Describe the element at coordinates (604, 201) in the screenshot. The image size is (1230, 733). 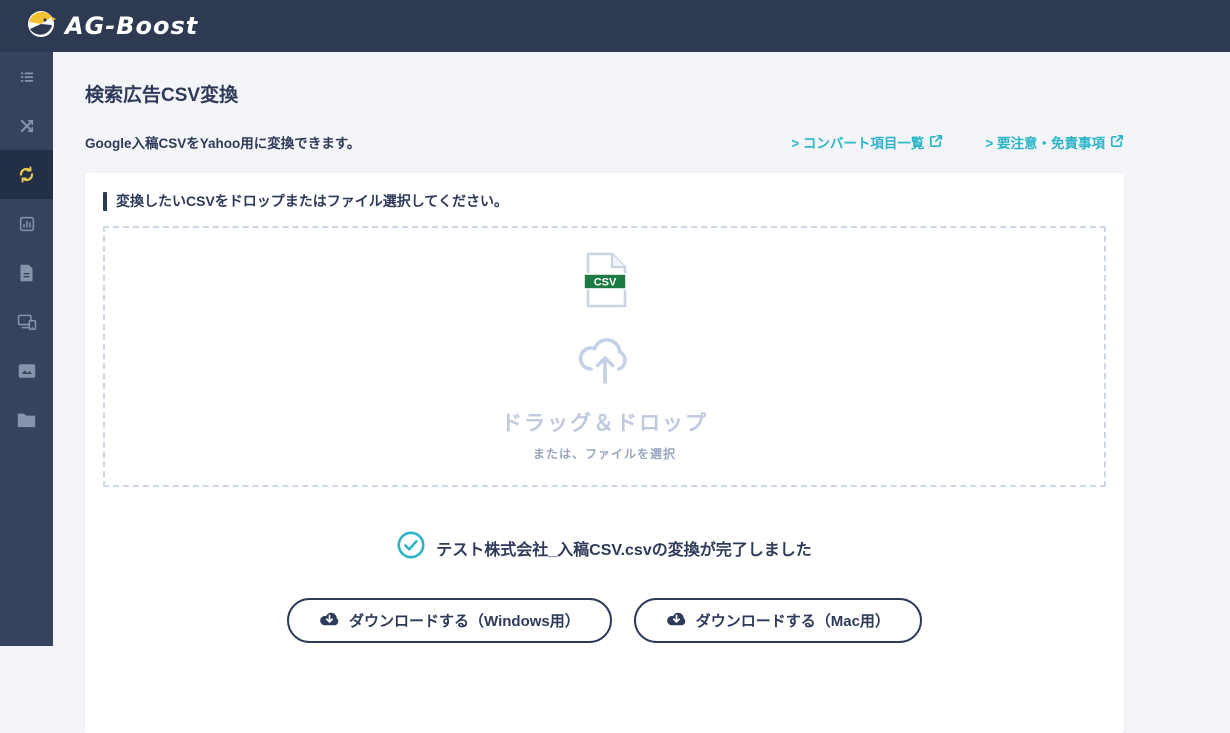
I see `upload-instruction: 変換したいCSVをドロップまたはファイル選択してください。` at that location.